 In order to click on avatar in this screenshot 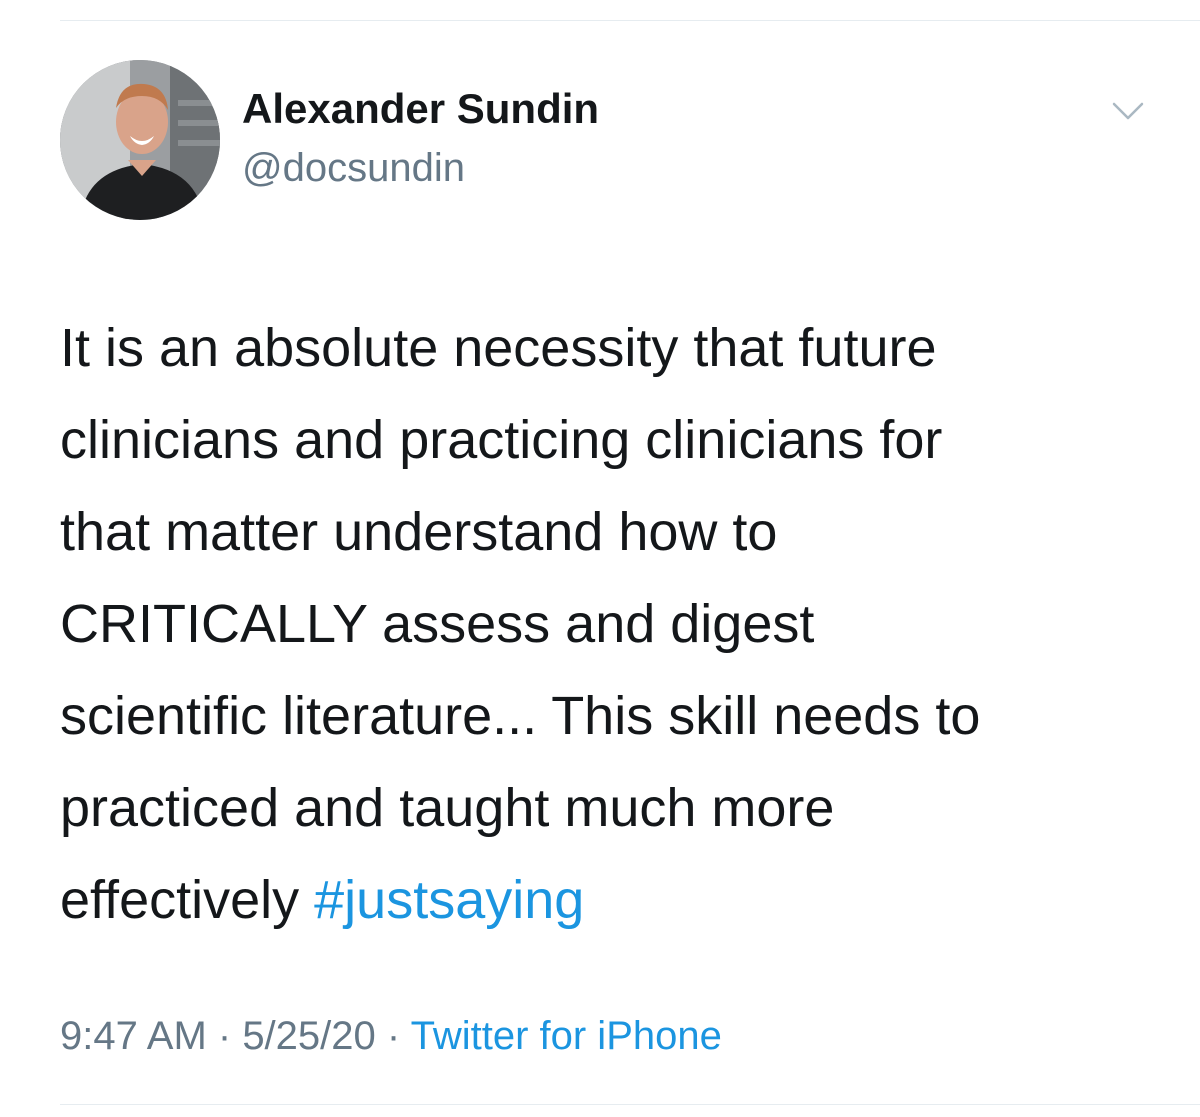, I will do `click(140, 140)`.